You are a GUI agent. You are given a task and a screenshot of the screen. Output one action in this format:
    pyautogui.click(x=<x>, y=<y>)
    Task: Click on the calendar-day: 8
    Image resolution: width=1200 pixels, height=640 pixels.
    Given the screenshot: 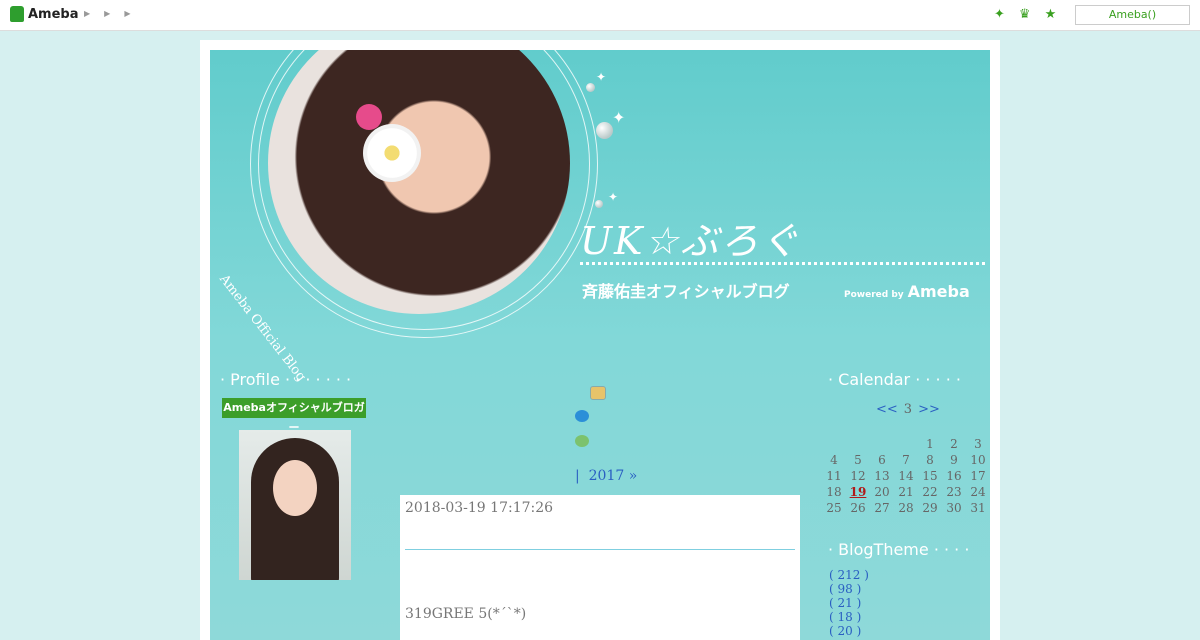 What is the action you would take?
    pyautogui.click(x=930, y=460)
    